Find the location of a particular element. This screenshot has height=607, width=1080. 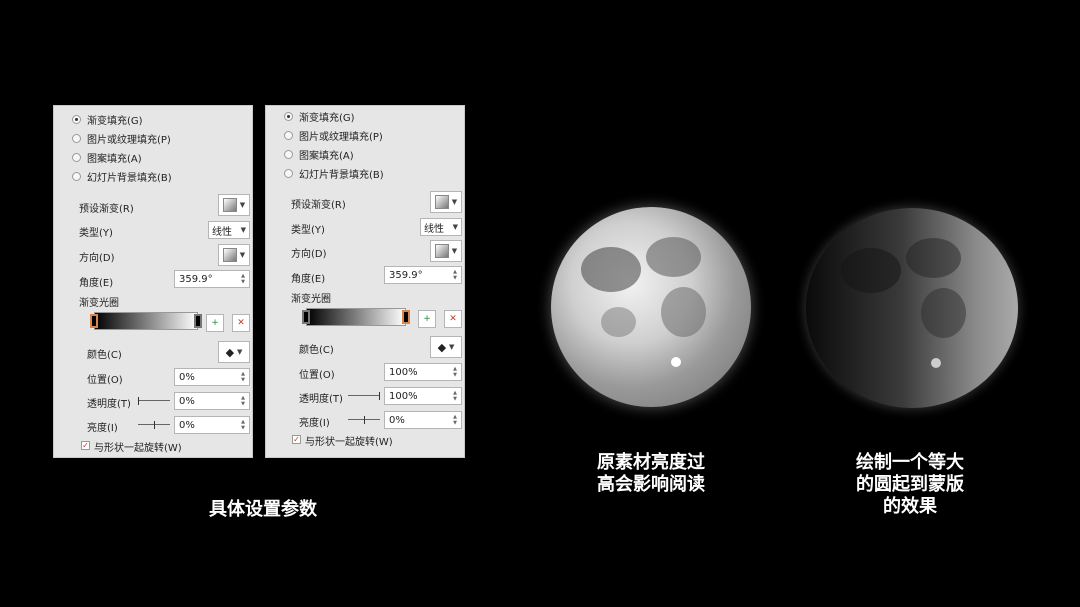

transparency-value: 100% is located at coordinates (403, 396).